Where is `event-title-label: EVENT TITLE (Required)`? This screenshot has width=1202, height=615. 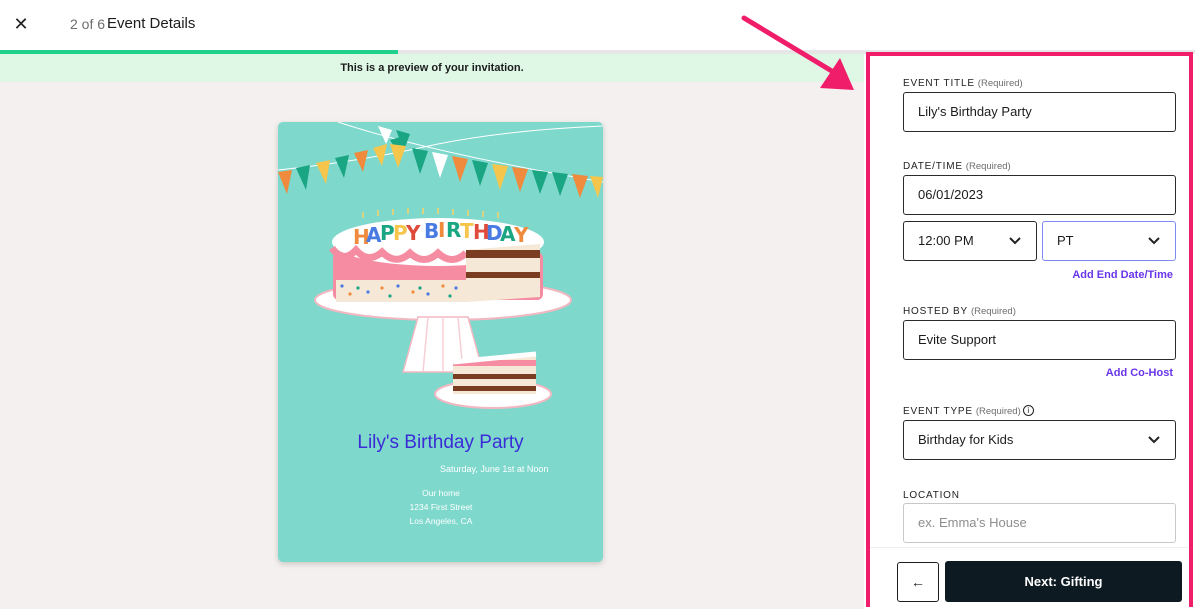
event-title-label: EVENT TITLE (Required) is located at coordinates (963, 83).